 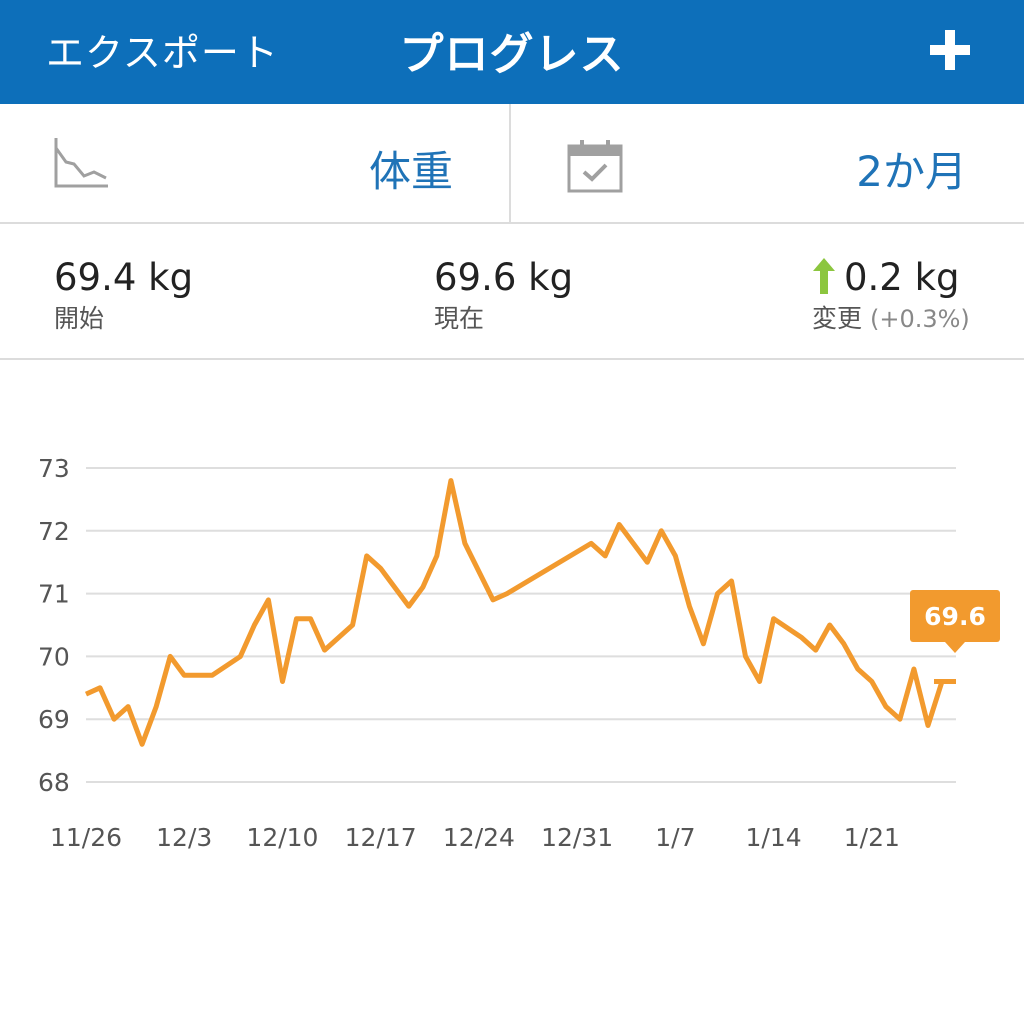 What do you see at coordinates (54, 594) in the screenshot?
I see `y-tick-label: 71` at bounding box center [54, 594].